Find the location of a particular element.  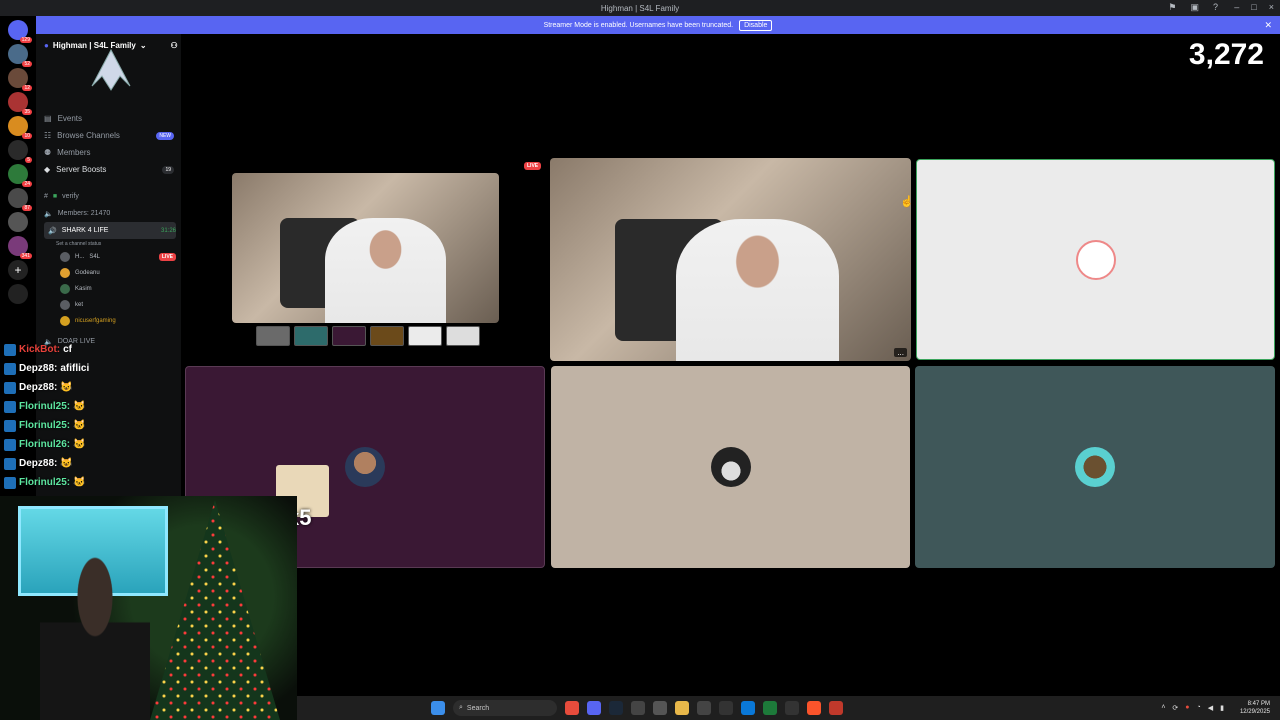

add-member-icon: ⚇ is located at coordinates (174, 45).